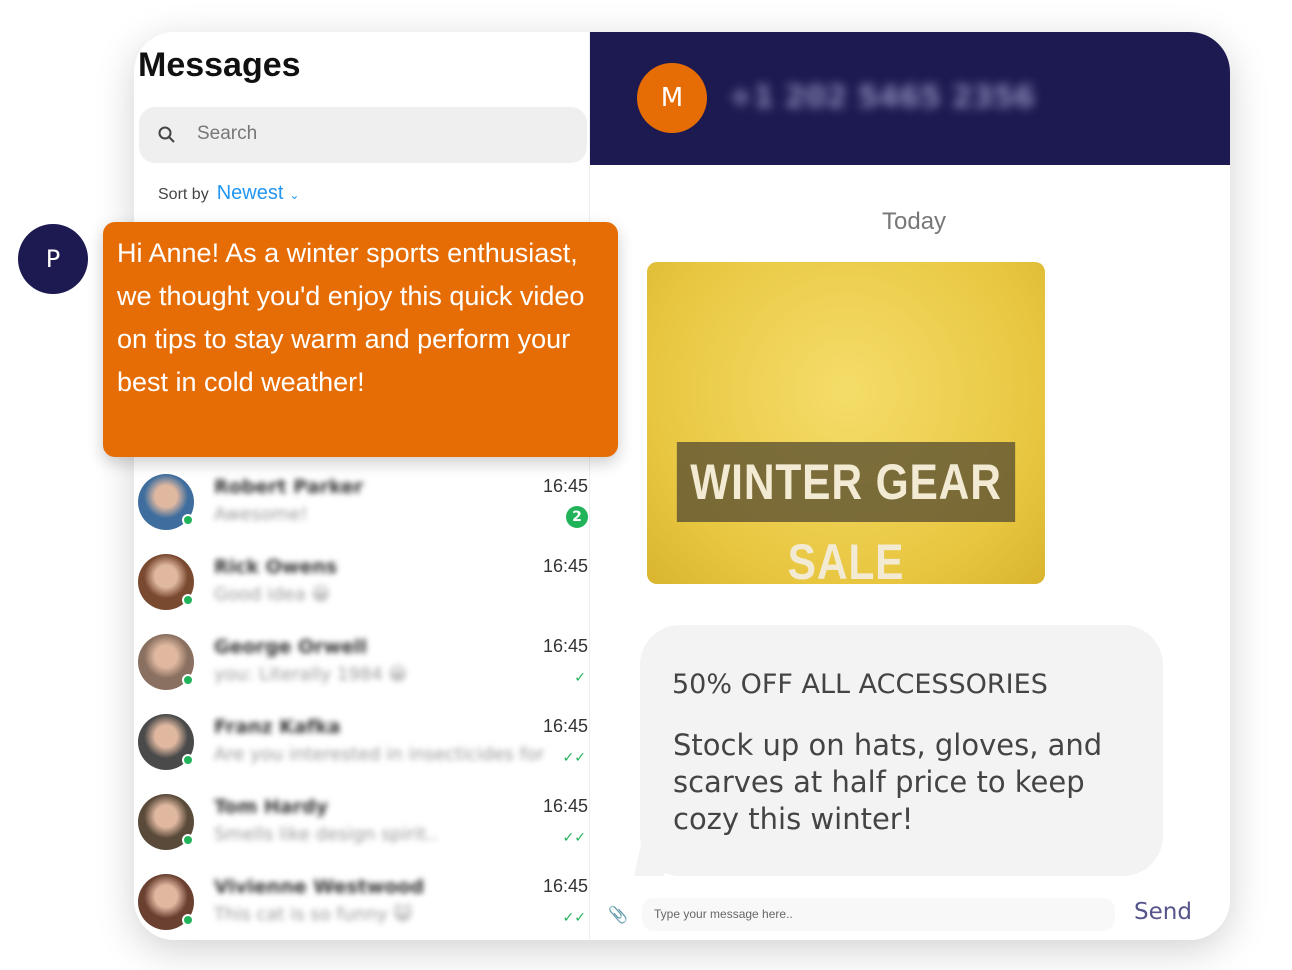 This screenshot has width=1292, height=970. Describe the element at coordinates (261, 514) in the screenshot. I see `message-preview: Awesome!` at that location.